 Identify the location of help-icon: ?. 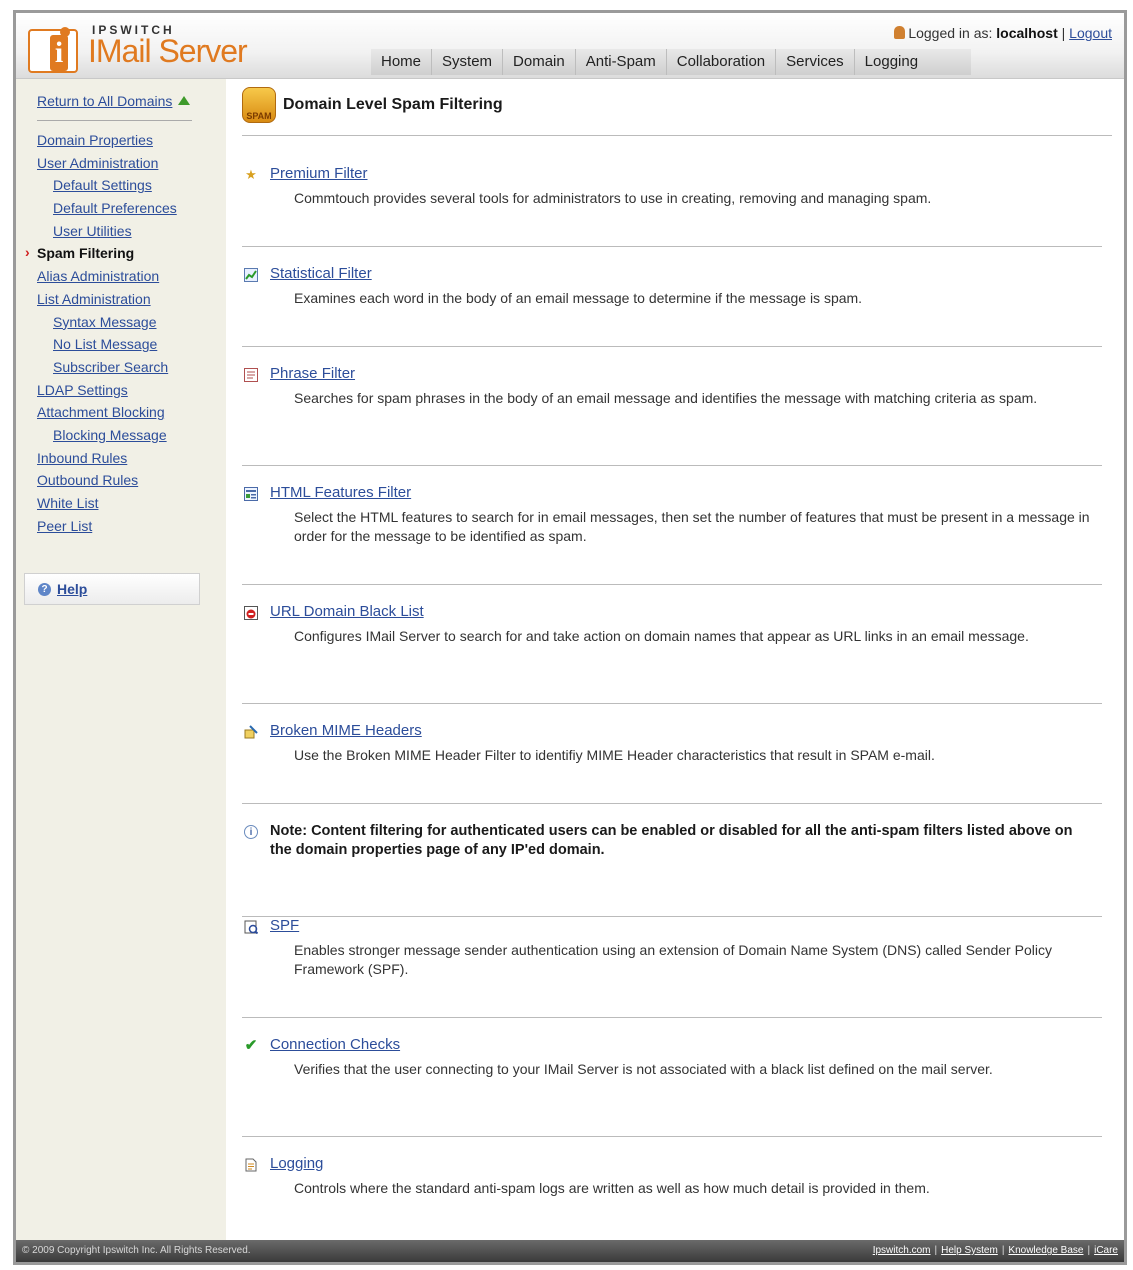
(44, 589).